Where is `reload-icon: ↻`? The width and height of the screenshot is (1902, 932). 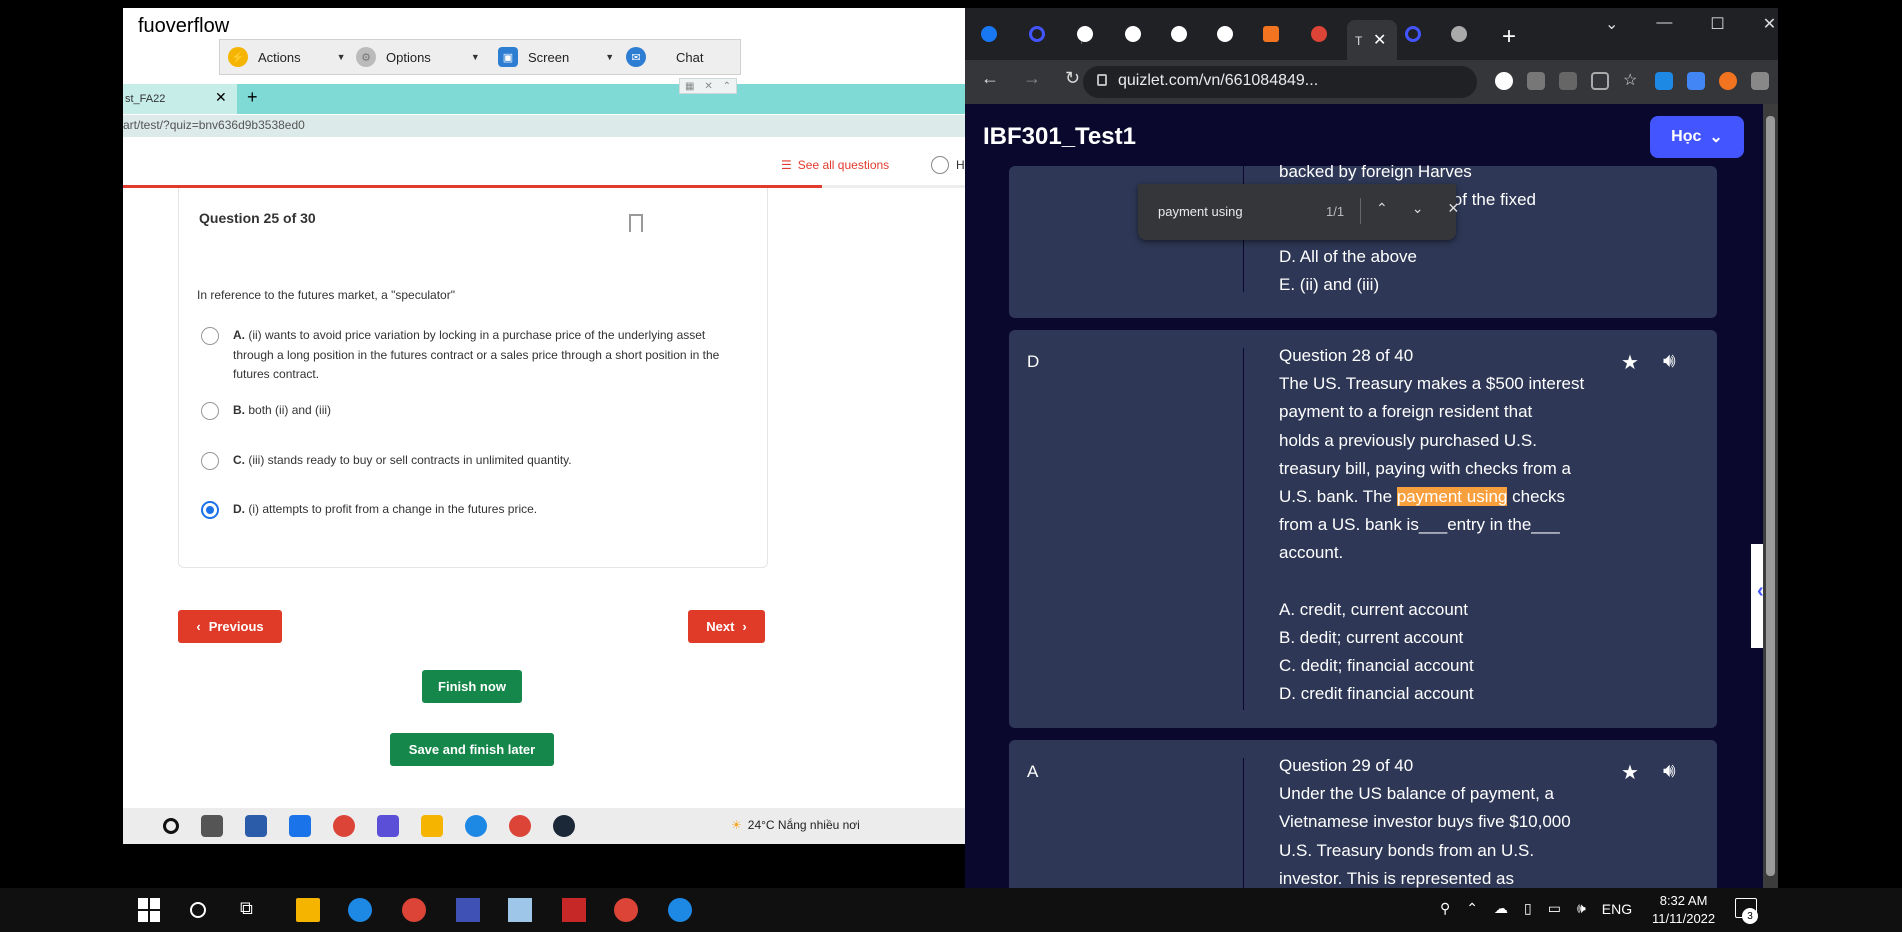 reload-icon: ↻ is located at coordinates (1072, 78).